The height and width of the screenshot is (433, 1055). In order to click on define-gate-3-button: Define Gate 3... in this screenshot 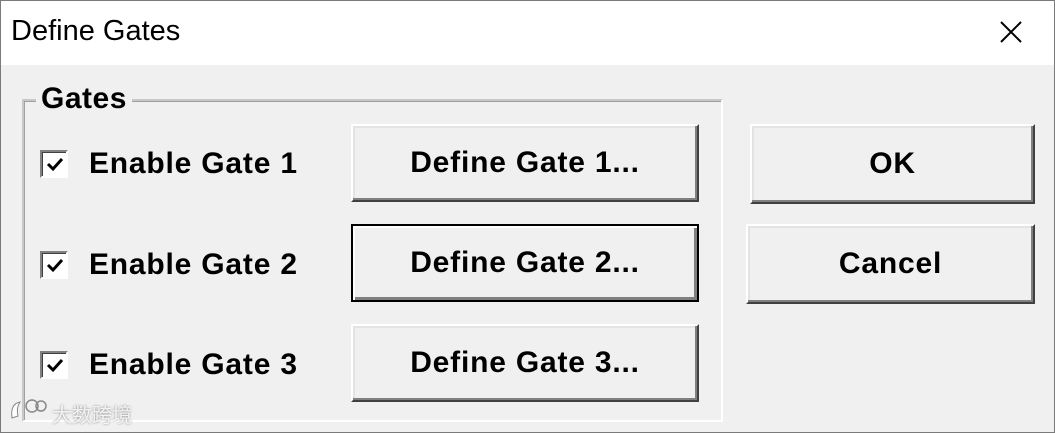, I will do `click(525, 363)`.